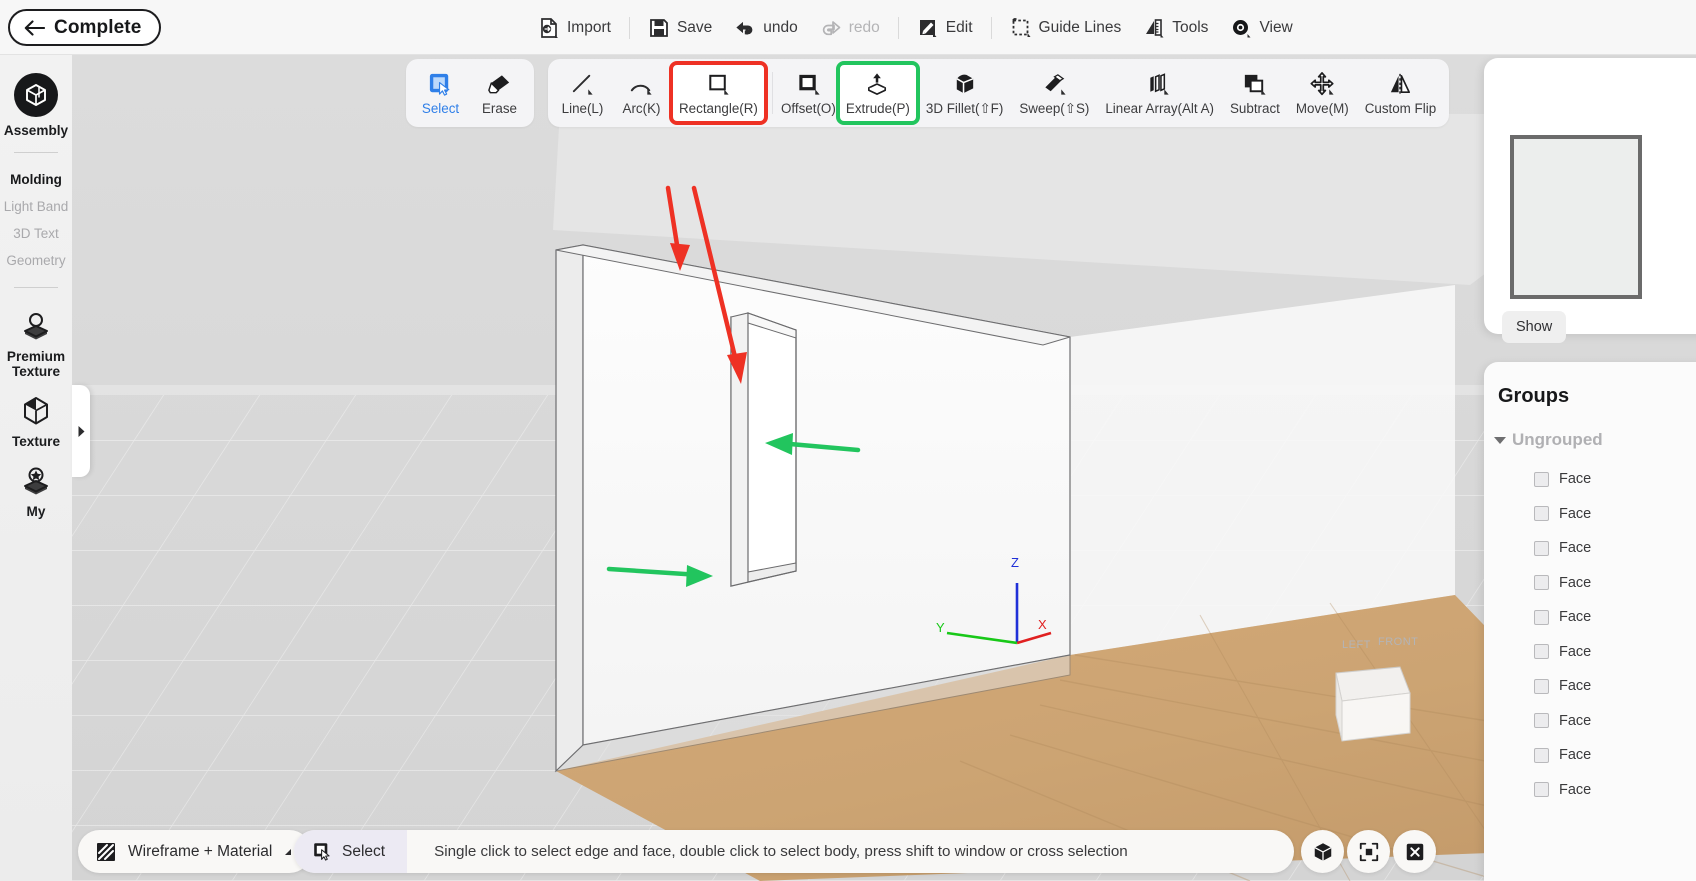 The width and height of the screenshot is (1696, 881). What do you see at coordinates (81, 431) in the screenshot?
I see `sidebar-expand-handle` at bounding box center [81, 431].